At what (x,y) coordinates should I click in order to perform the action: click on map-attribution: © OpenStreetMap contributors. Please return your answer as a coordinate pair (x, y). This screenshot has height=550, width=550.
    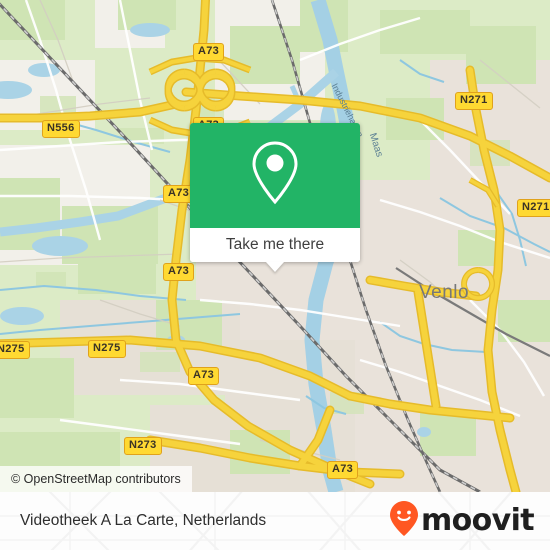
    Looking at the image, I should click on (96, 479).